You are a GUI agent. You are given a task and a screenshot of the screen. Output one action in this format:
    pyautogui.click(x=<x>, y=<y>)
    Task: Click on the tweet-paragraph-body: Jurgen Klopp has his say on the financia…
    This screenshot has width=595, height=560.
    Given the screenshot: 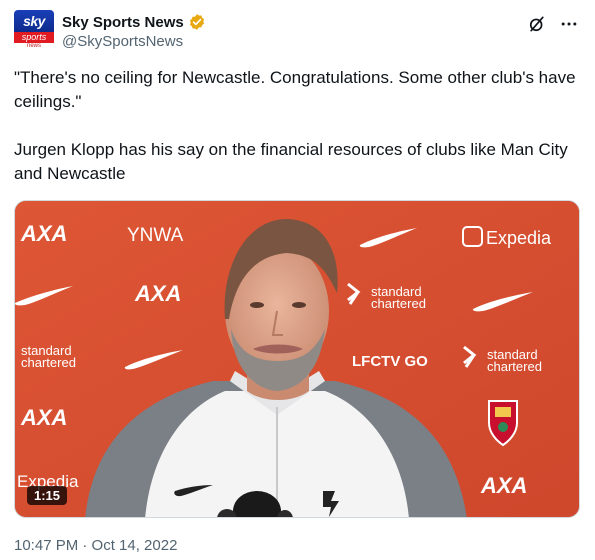 What is the action you would take?
    pyautogui.click(x=291, y=161)
    